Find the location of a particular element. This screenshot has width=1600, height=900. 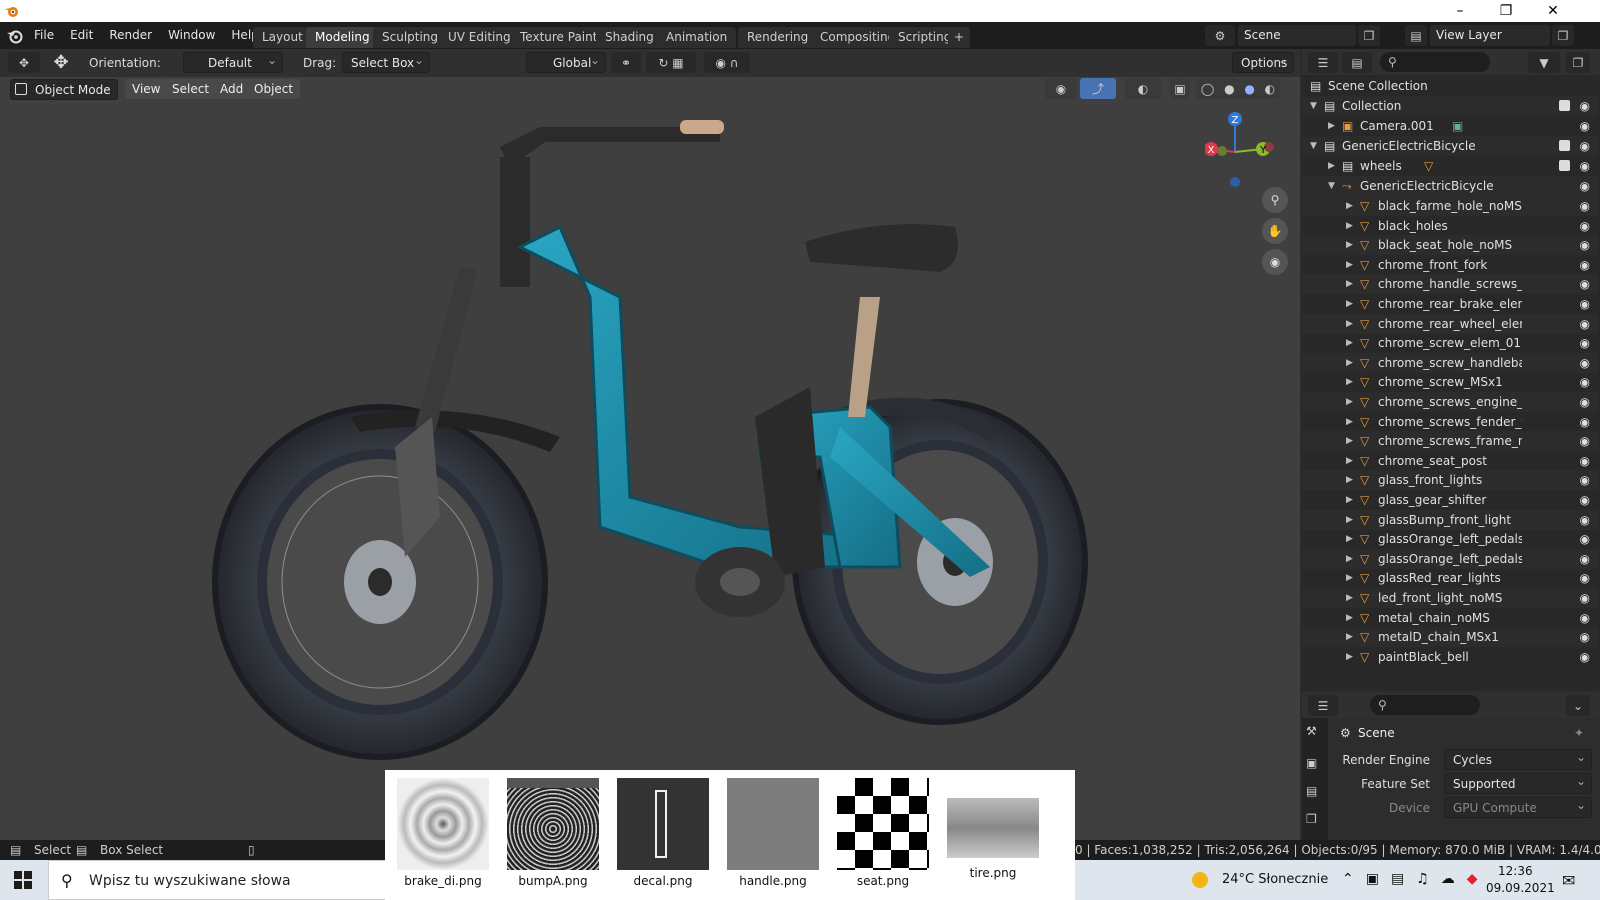

thumbnail-seat: seat.png is located at coordinates (883, 833).